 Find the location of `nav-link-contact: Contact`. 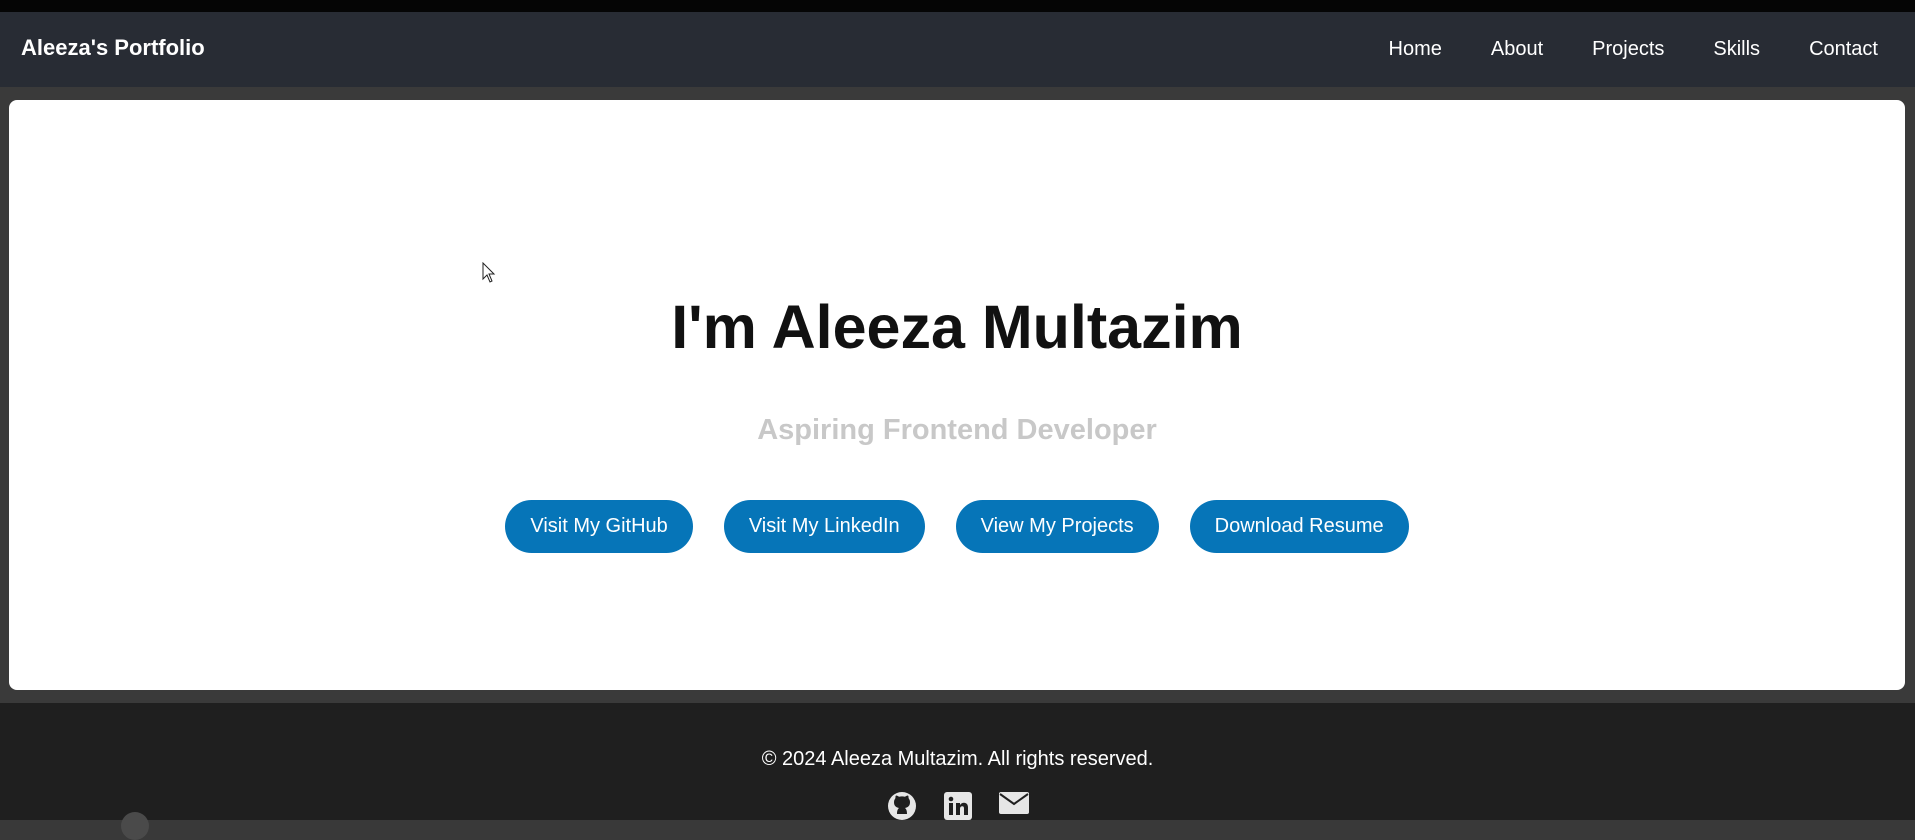

nav-link-contact: Contact is located at coordinates (1843, 49).